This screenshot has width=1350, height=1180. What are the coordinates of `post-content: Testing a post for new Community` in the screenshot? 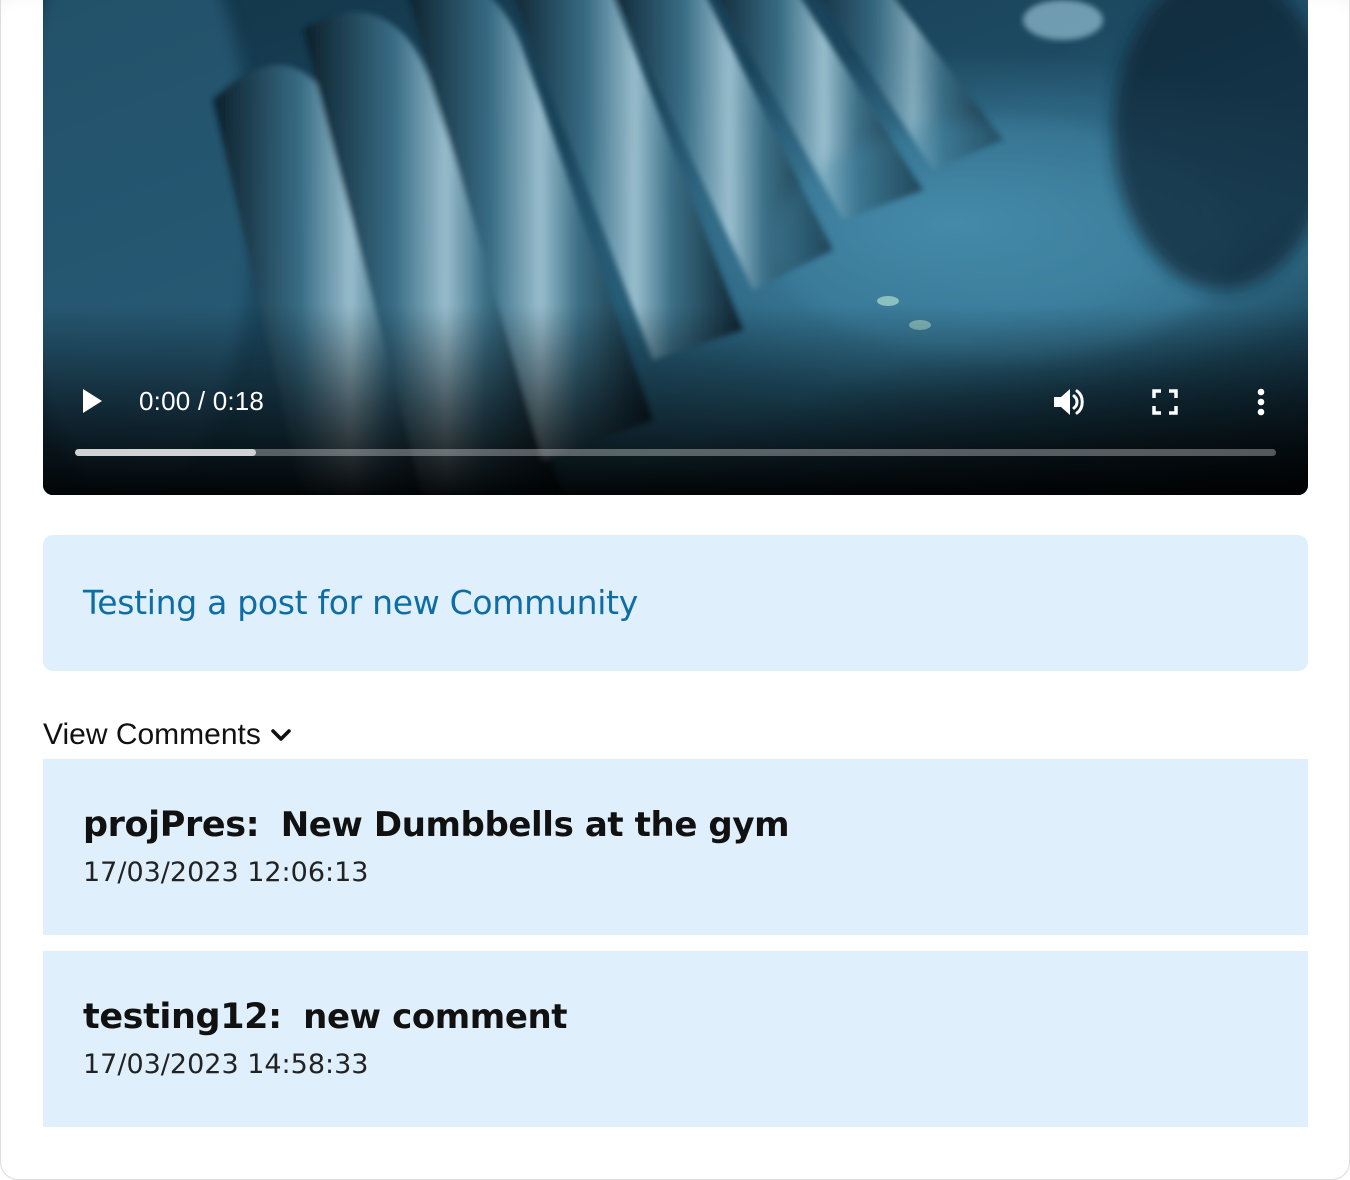 It's located at (675, 603).